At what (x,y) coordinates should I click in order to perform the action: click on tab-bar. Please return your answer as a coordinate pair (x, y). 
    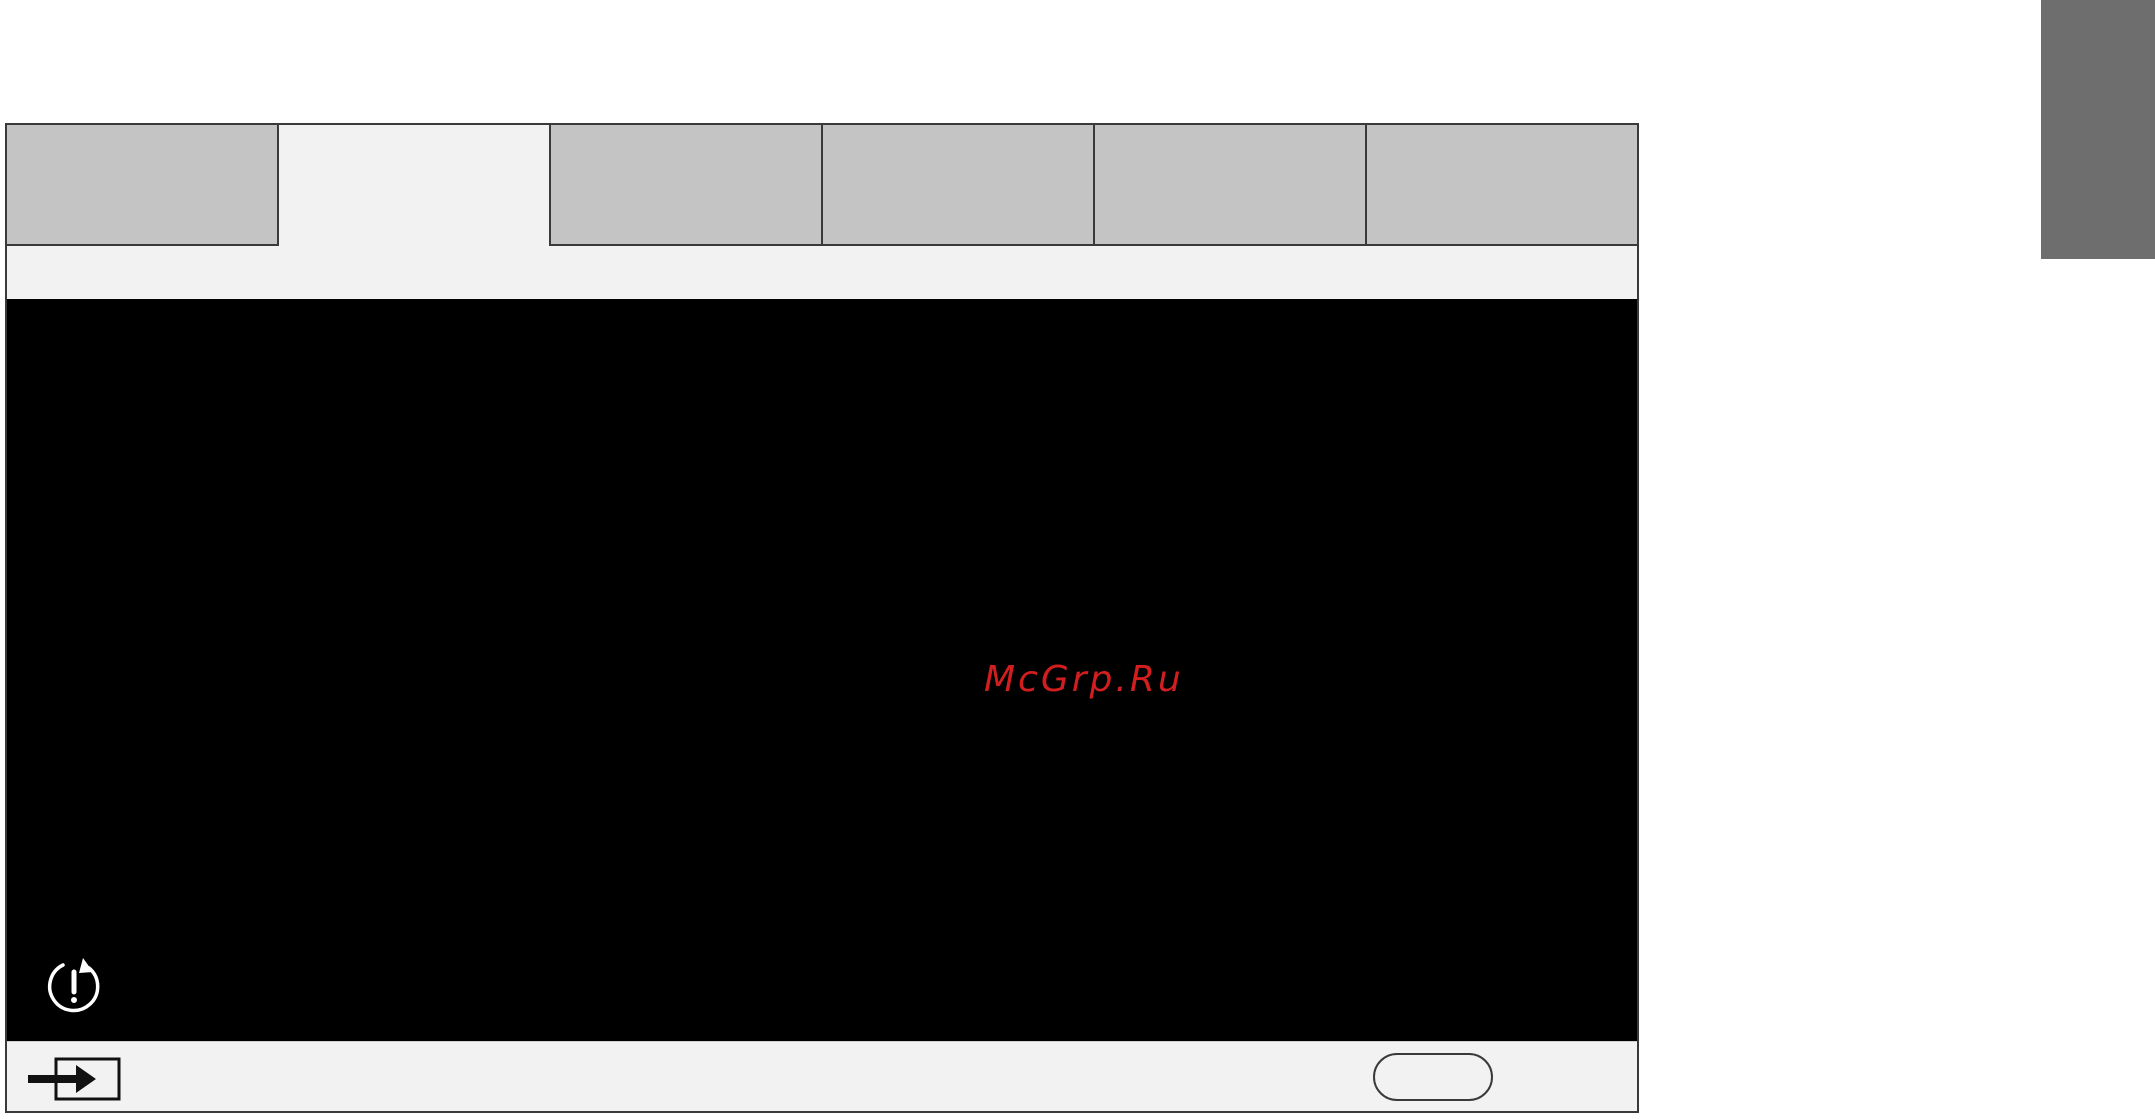
    Looking at the image, I should click on (822, 185).